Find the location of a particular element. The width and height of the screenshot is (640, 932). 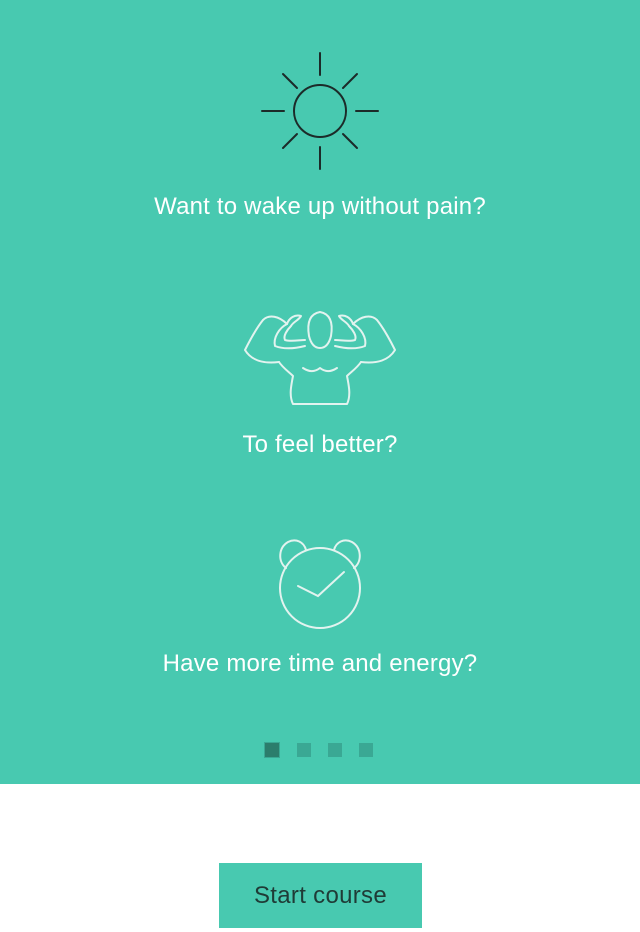

pagination-dots is located at coordinates (319, 750).